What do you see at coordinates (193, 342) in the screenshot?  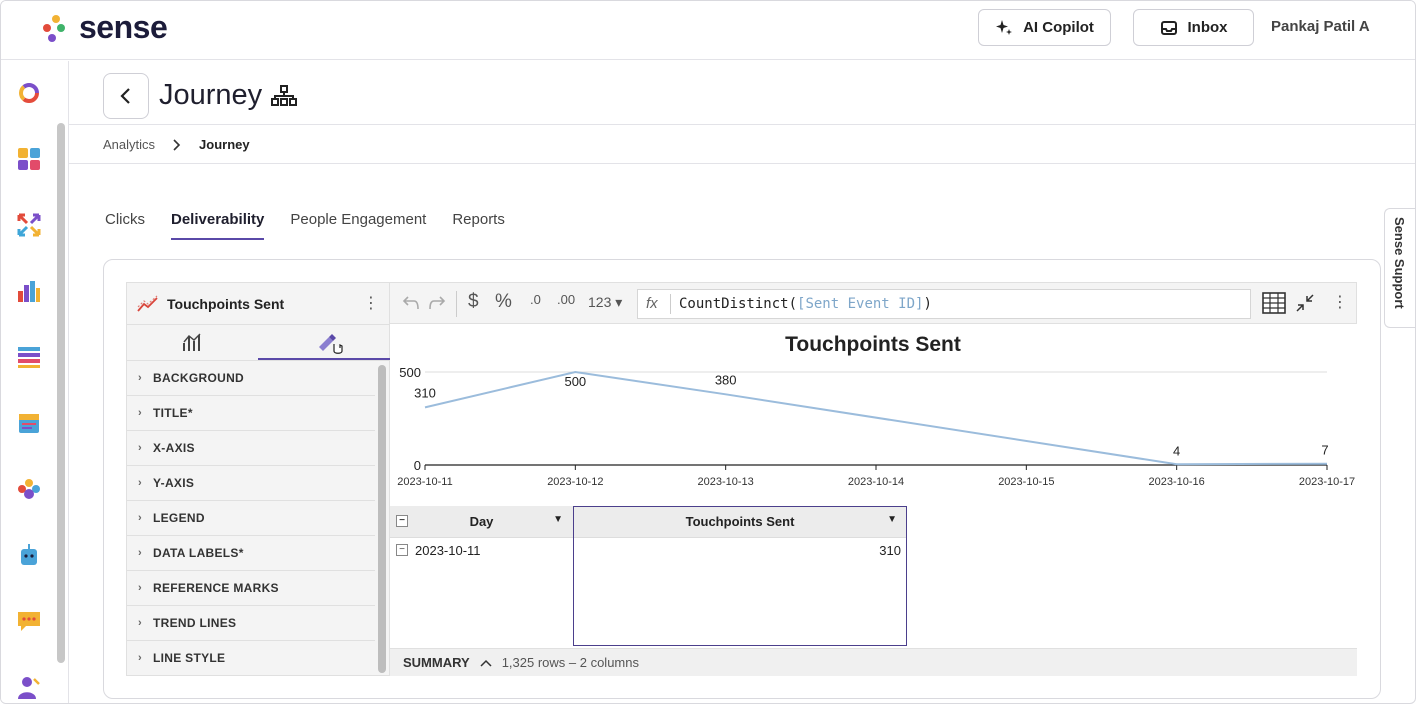 I see `chart-type-icon` at bounding box center [193, 342].